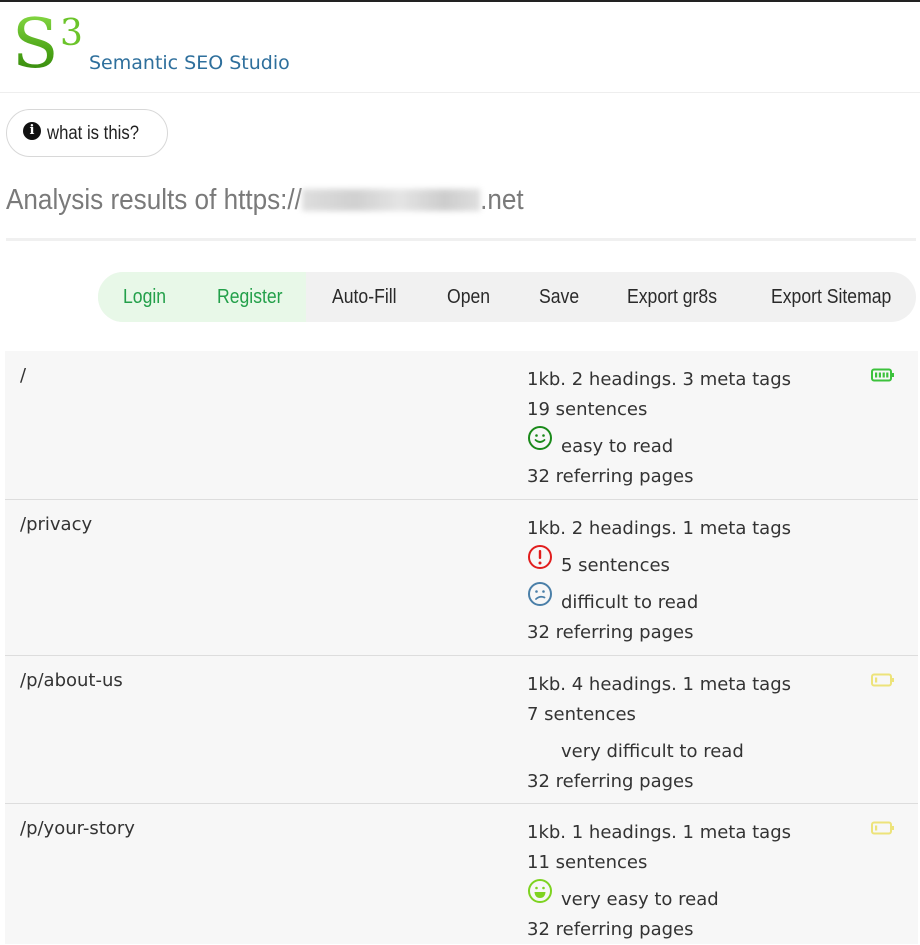  Describe the element at coordinates (144, 297) in the screenshot. I see `login-button: Login` at that location.